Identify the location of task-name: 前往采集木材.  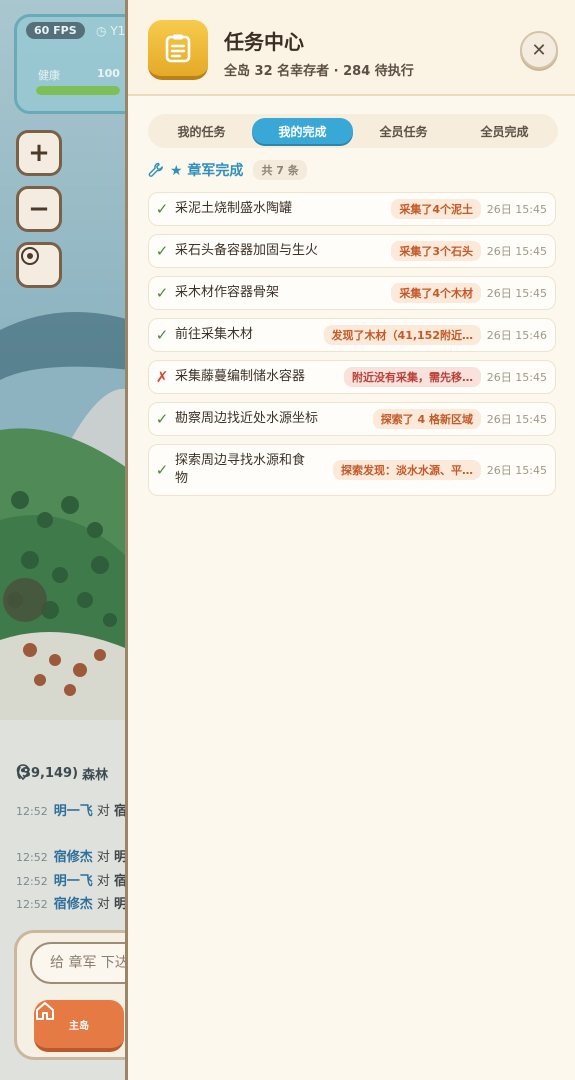
(214, 334).